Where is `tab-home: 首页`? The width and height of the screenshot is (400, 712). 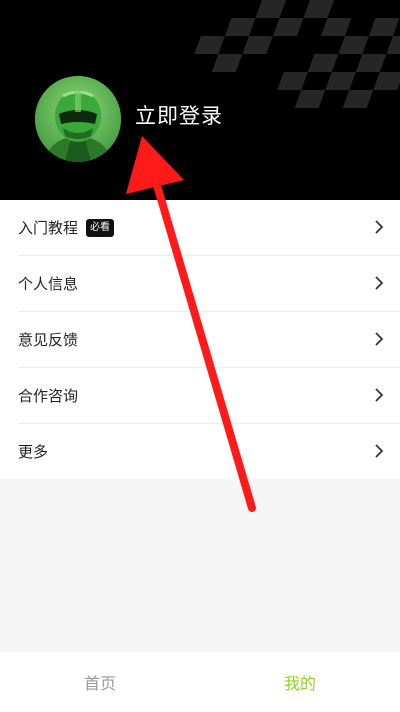
tab-home: 首页 is located at coordinates (100, 682).